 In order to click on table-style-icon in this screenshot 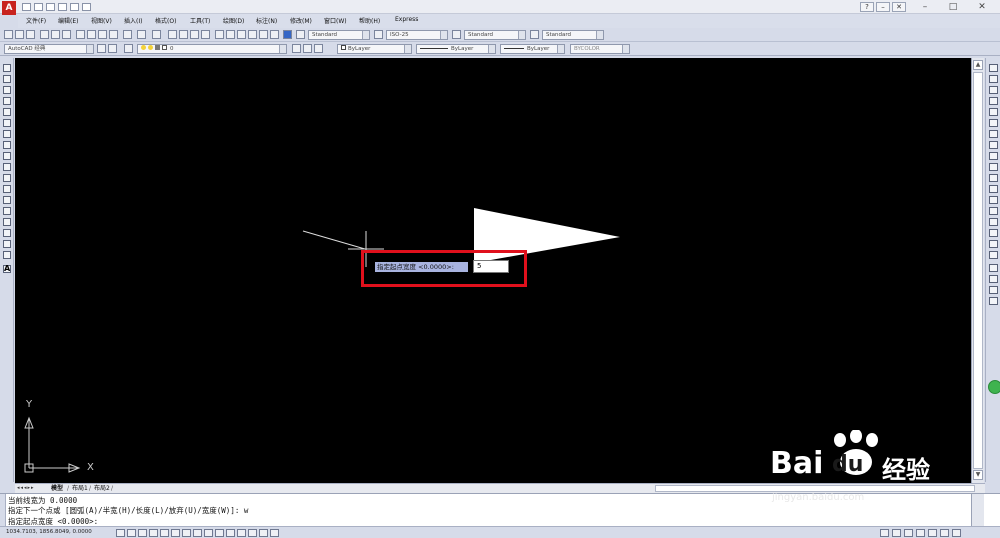, I will do `click(456, 34)`.